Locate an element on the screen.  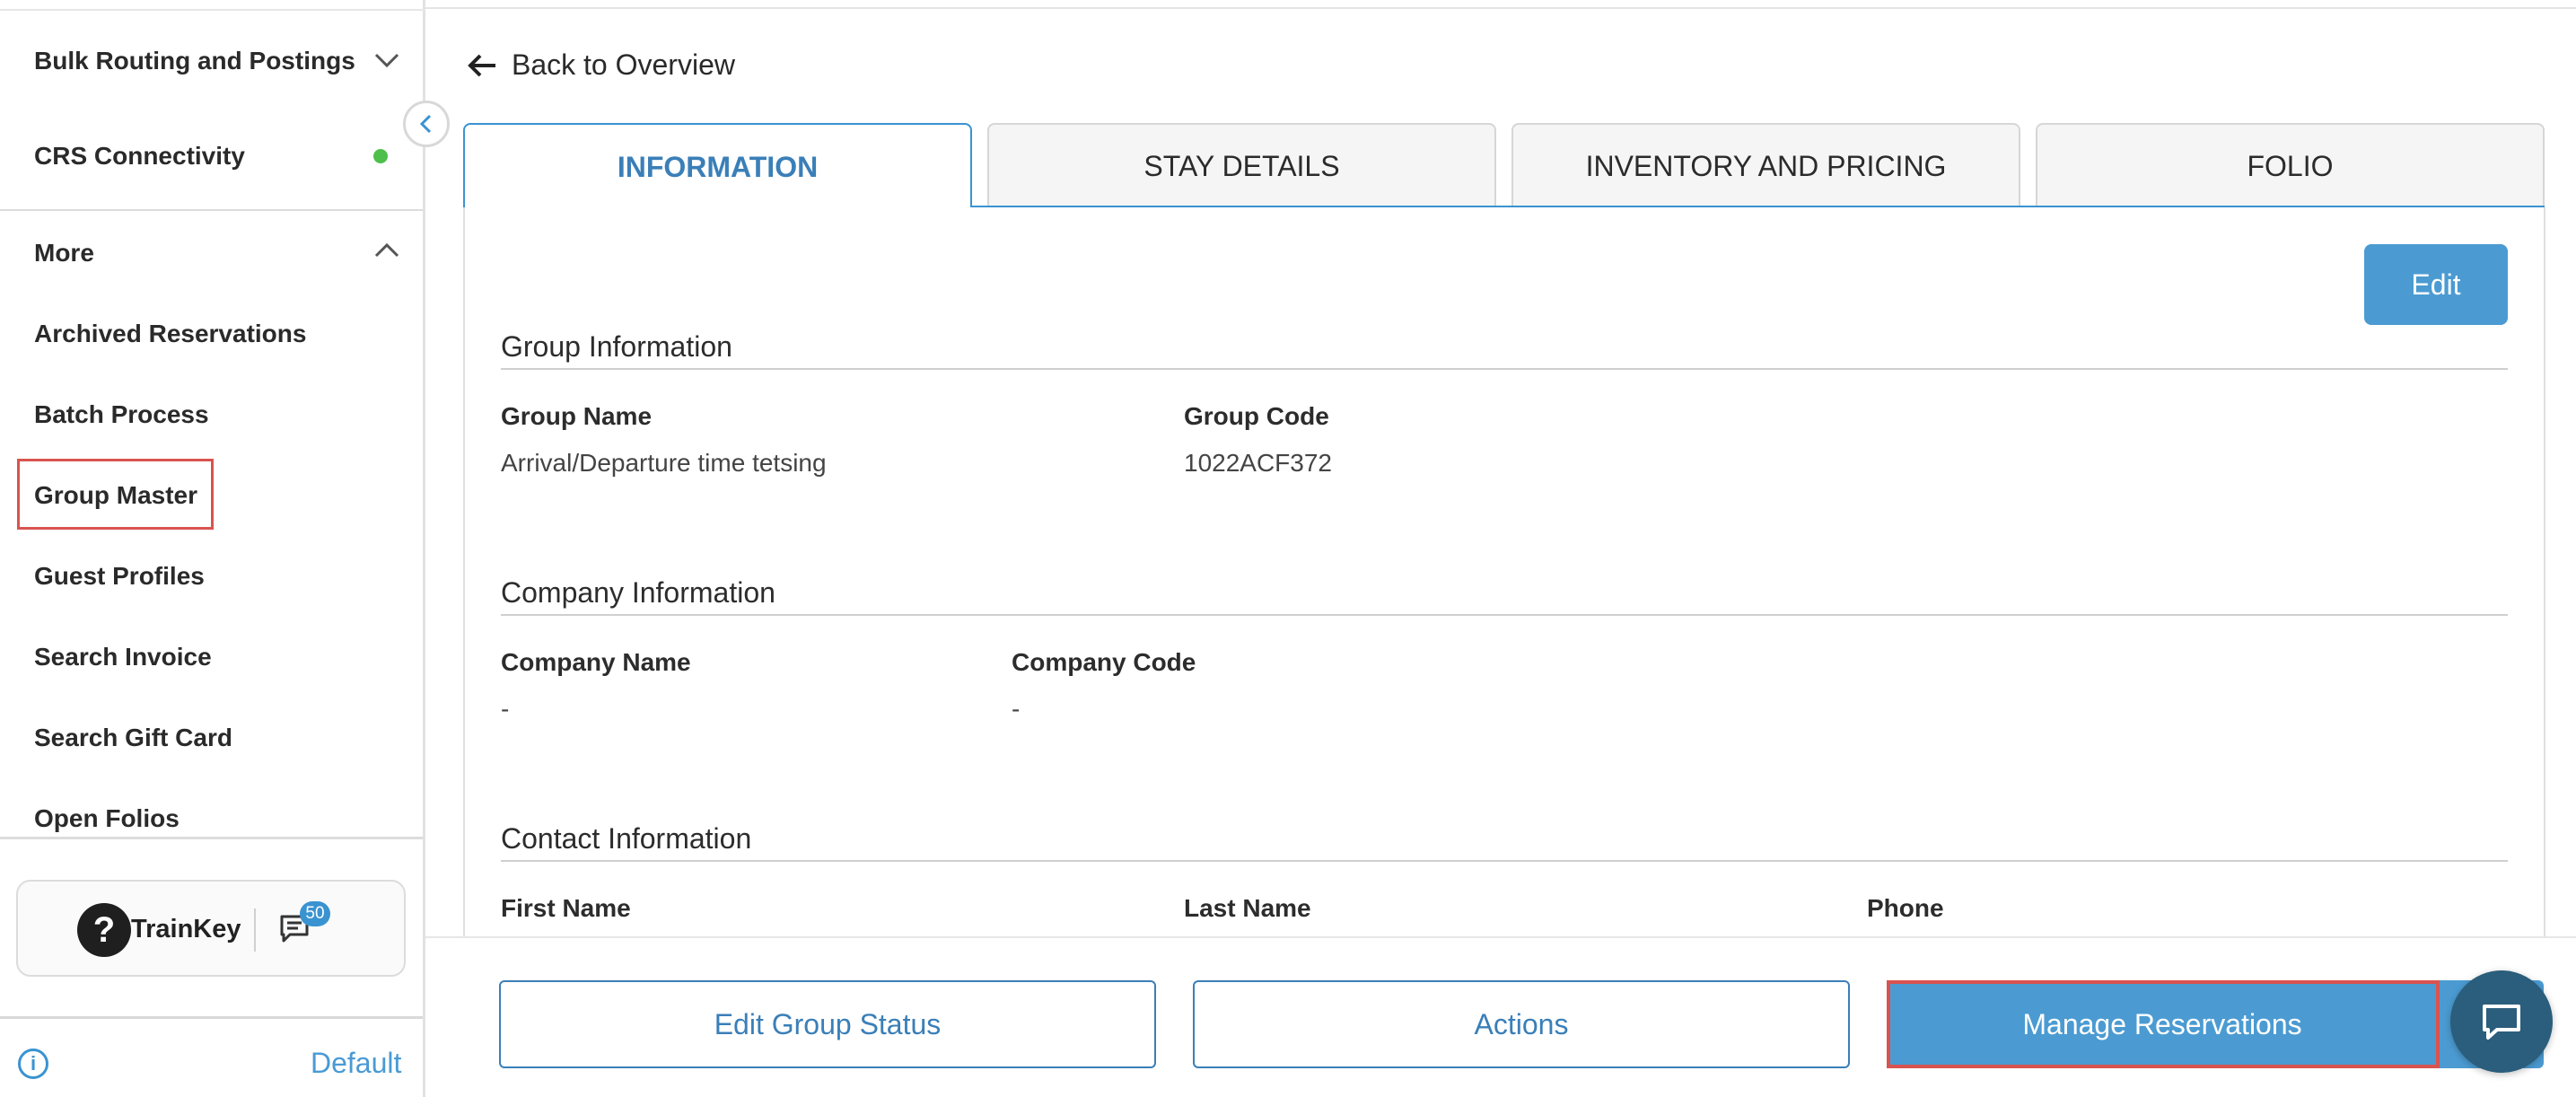
sidebar-item-group-master: Group Master is located at coordinates (116, 496).